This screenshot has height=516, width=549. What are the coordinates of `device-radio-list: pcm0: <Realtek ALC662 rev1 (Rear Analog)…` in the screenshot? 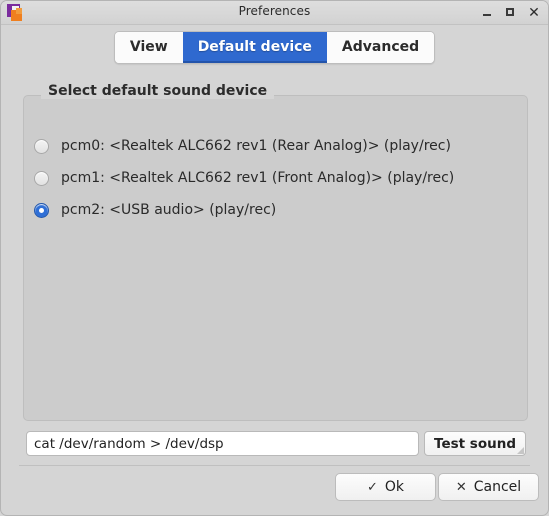 It's located at (244, 178).